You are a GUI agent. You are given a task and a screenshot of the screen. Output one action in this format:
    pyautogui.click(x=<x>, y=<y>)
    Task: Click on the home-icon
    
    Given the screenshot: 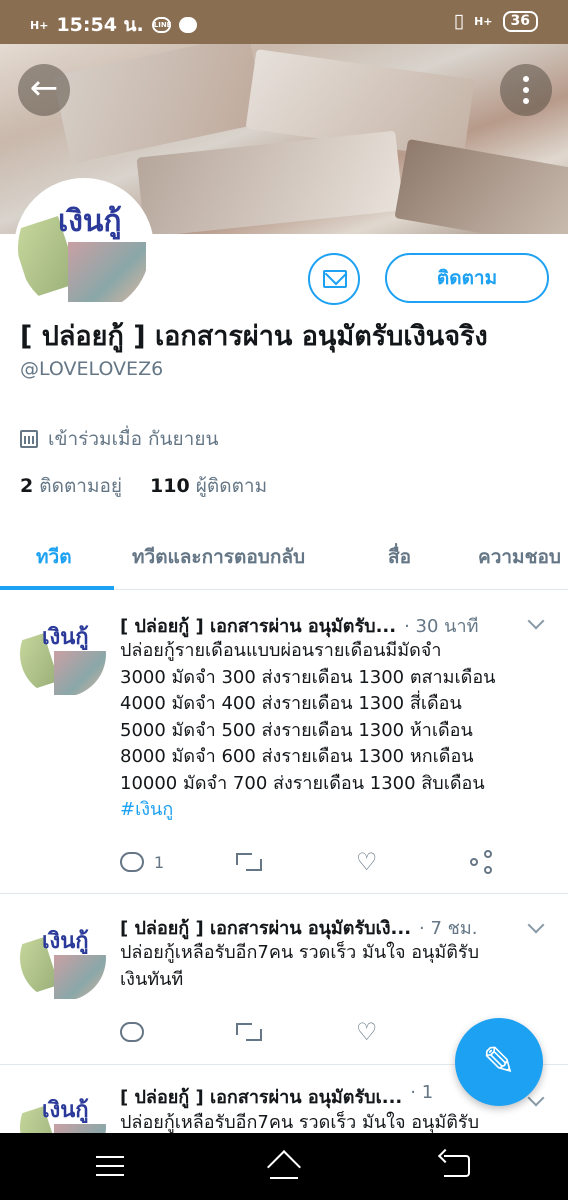 What is the action you would take?
    pyautogui.click(x=284, y=1165)
    